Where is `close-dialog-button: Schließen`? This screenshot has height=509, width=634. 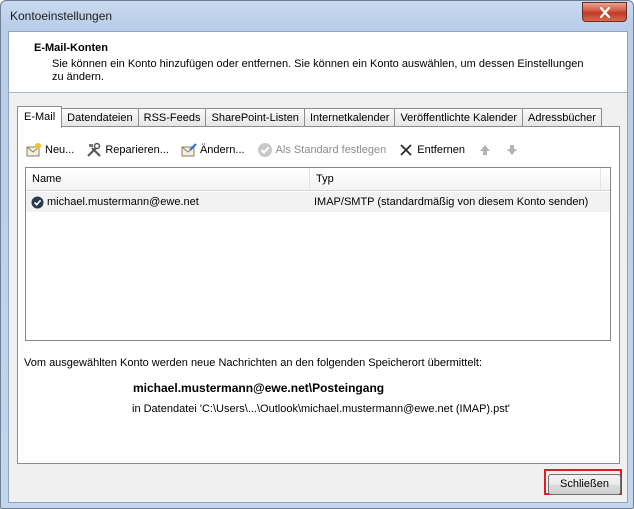
close-dialog-button: Schließen is located at coordinates (584, 484).